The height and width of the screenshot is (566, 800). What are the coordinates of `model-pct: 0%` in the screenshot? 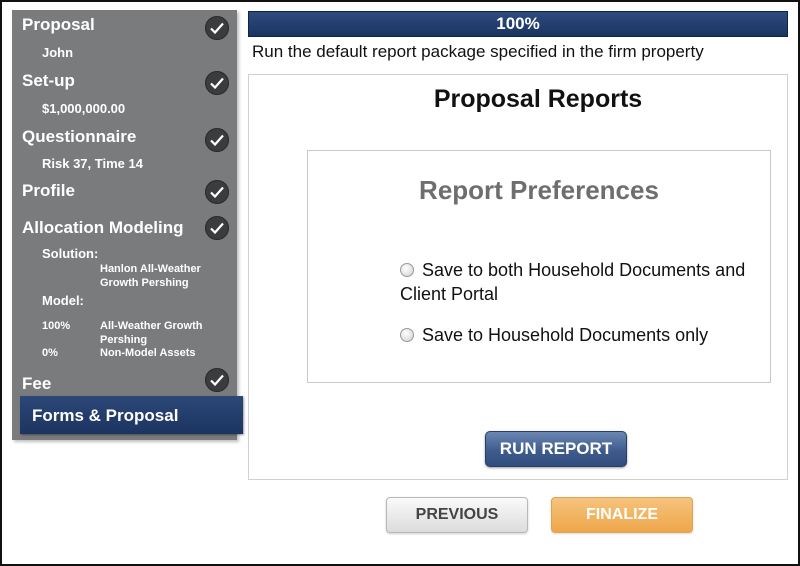 It's located at (50, 353).